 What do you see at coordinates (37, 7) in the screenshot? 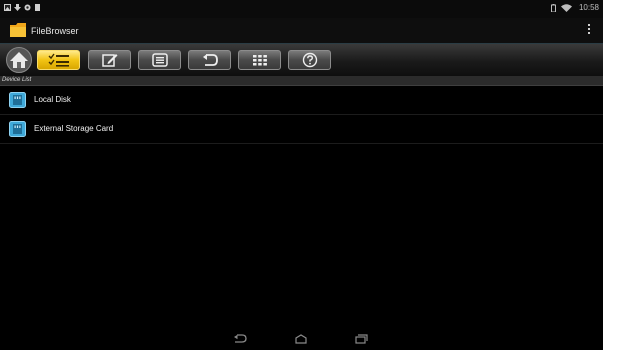
I see `sd-card-icon` at bounding box center [37, 7].